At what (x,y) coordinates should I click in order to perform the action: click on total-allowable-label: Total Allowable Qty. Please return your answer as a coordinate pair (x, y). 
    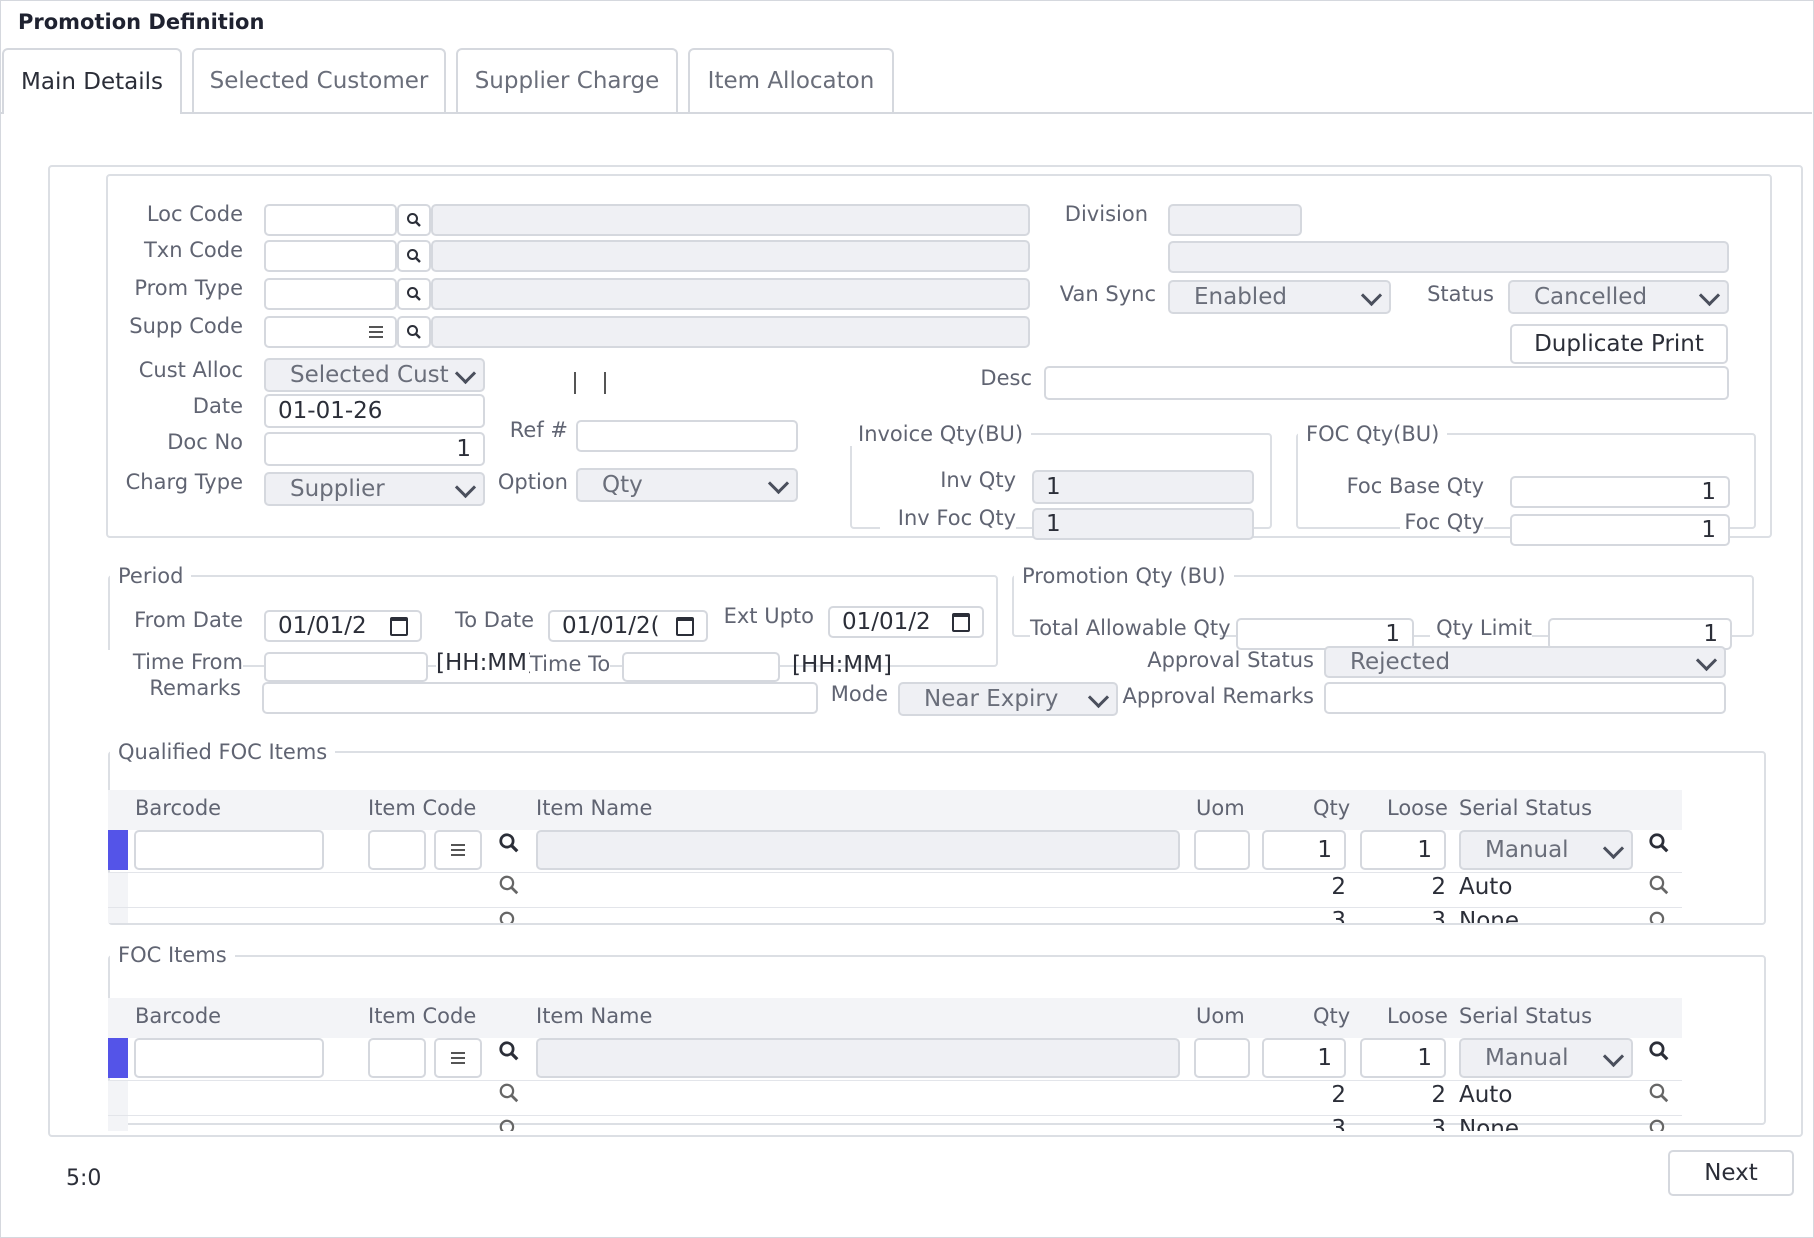
    Looking at the image, I should click on (1130, 628).